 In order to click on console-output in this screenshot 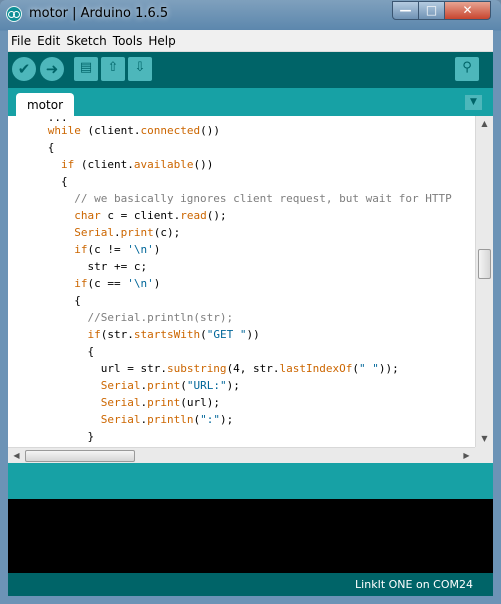, I will do `click(250, 536)`.